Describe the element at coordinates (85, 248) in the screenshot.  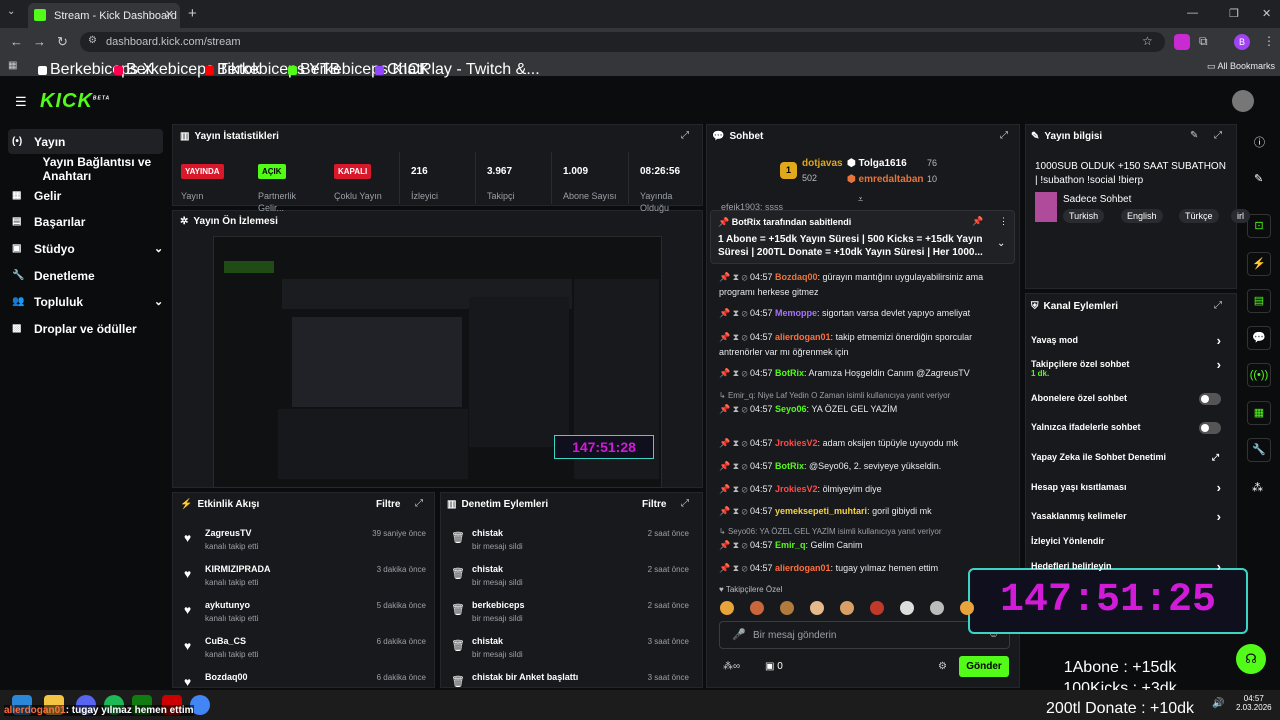
I see `nav-item: ▣ Stüdyo ⌄` at that location.